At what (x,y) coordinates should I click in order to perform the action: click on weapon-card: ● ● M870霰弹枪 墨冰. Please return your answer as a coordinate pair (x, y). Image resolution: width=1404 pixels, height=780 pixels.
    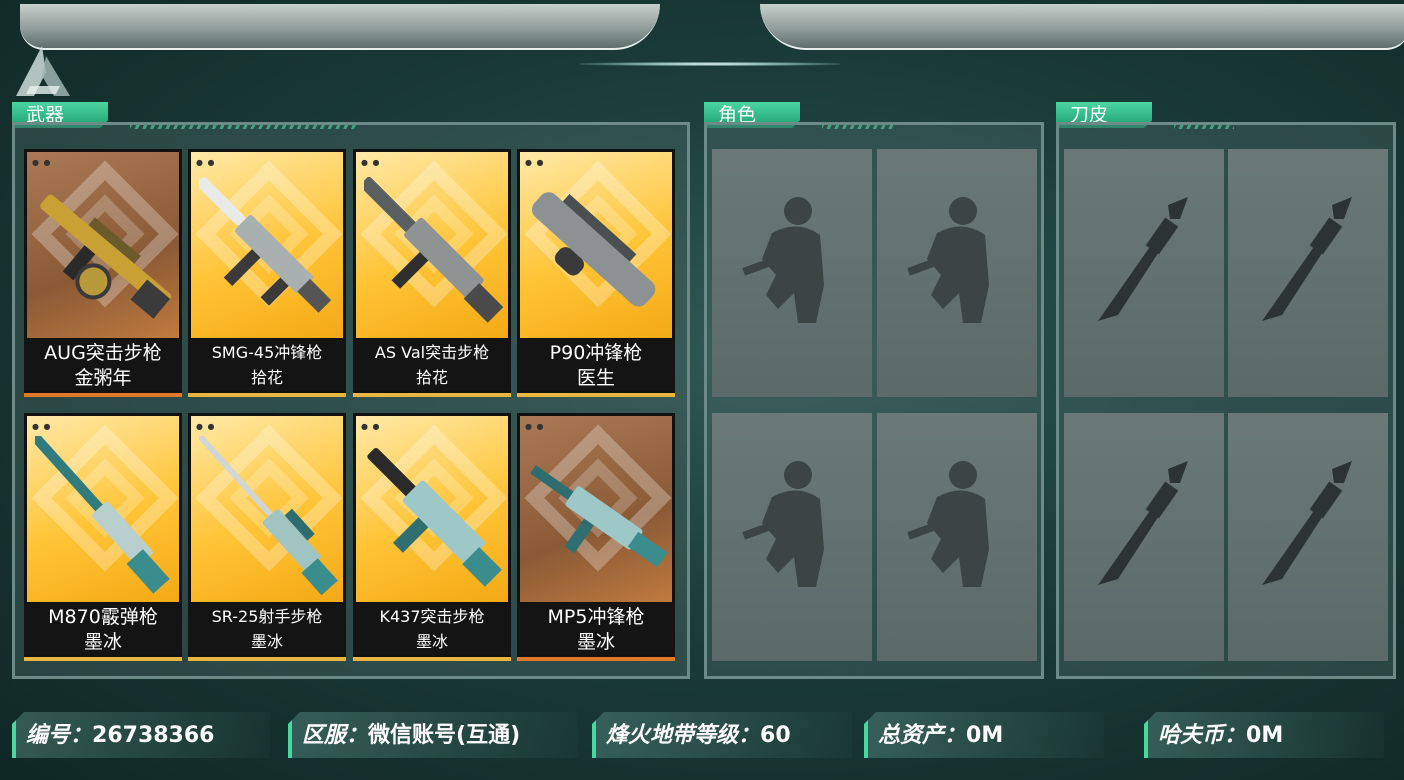
    Looking at the image, I should click on (103, 537).